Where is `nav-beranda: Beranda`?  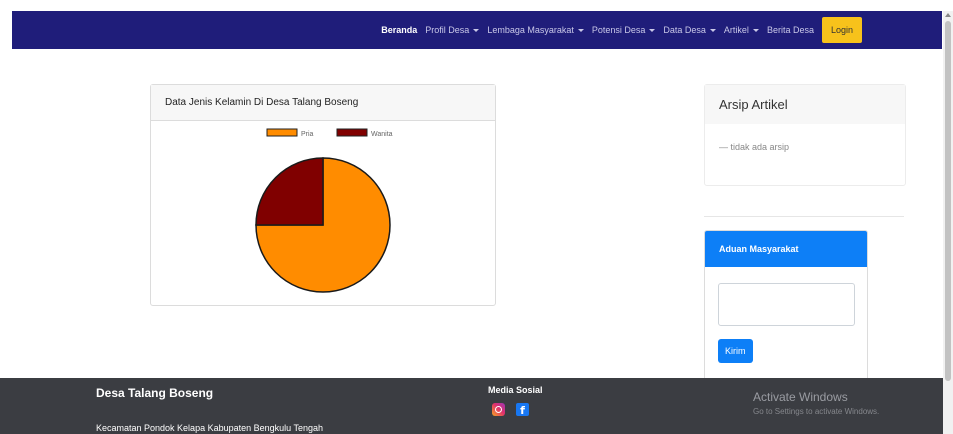 nav-beranda: Beranda is located at coordinates (399, 30).